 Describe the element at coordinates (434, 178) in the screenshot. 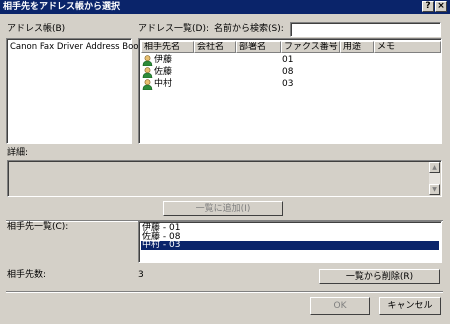

I see `details-scrollbar: ▲ ▼` at that location.